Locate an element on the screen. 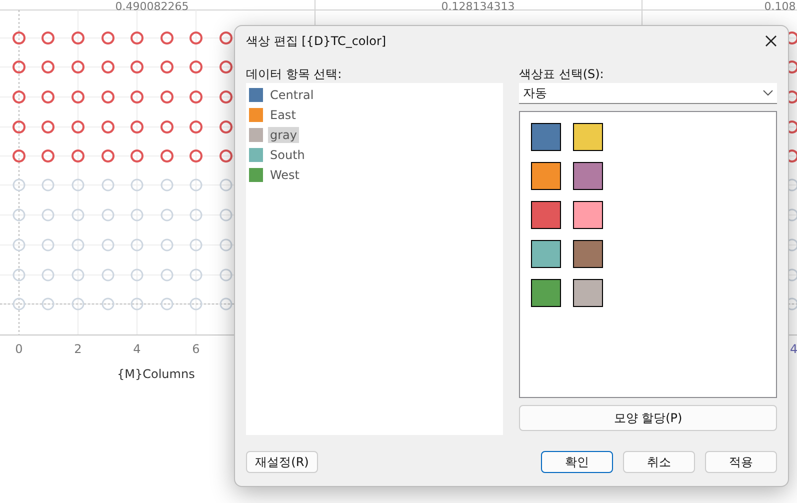 This screenshot has width=797, height=503. close-icon is located at coordinates (771, 41).